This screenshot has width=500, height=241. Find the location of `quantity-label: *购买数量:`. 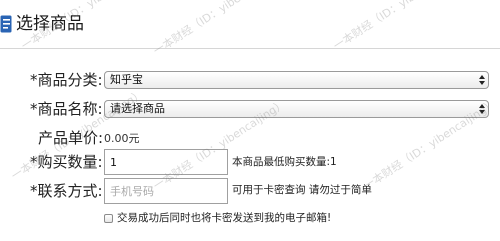

quantity-label: *购买数量: is located at coordinates (66, 162).